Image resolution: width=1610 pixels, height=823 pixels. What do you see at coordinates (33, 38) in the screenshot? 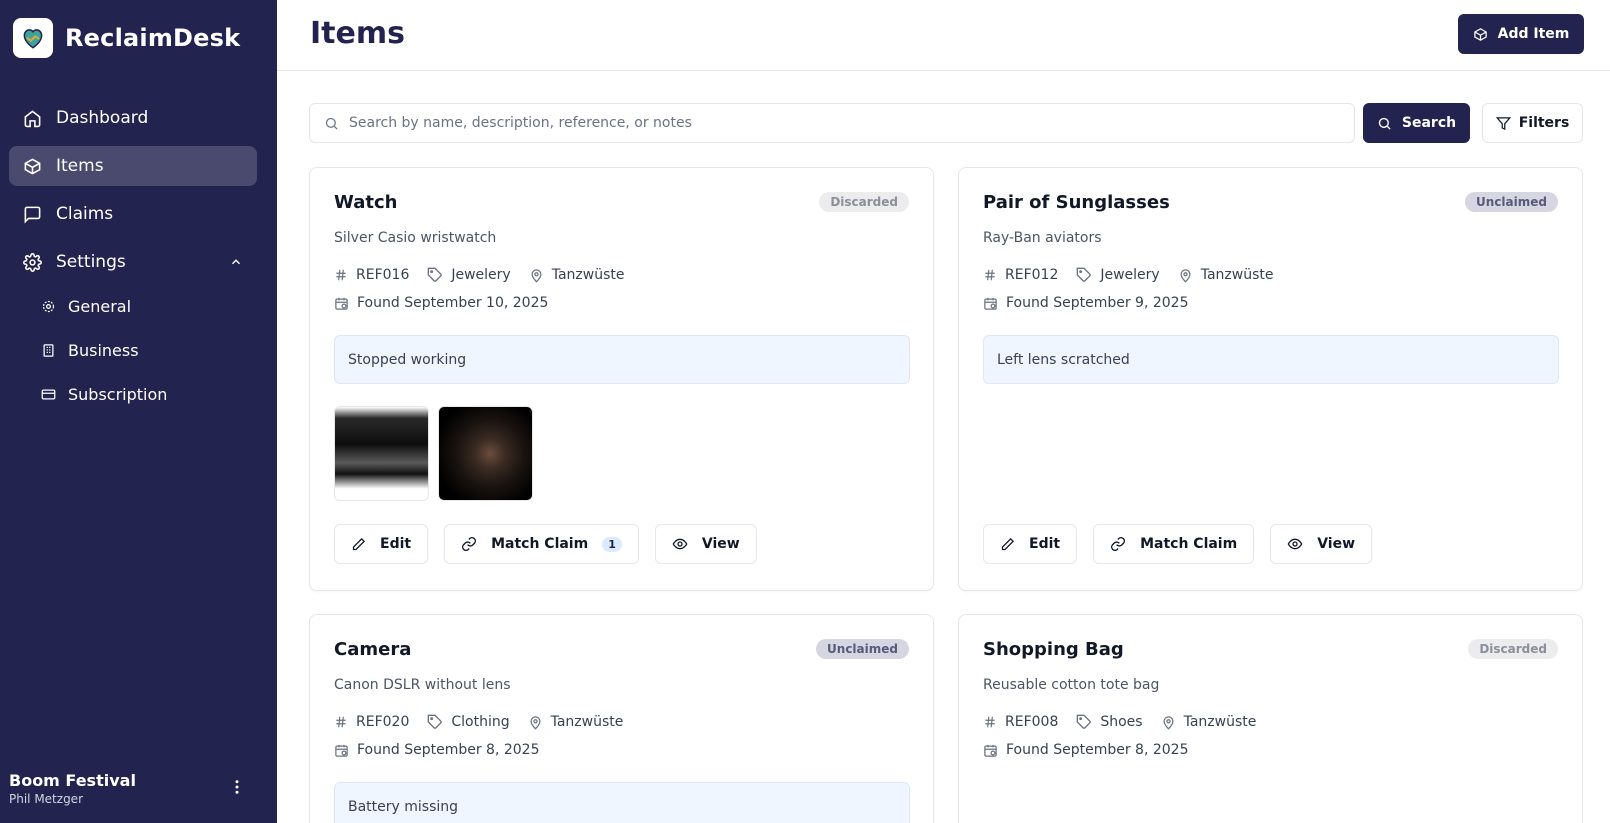
I see `heart-handshake-logo-icon` at bounding box center [33, 38].